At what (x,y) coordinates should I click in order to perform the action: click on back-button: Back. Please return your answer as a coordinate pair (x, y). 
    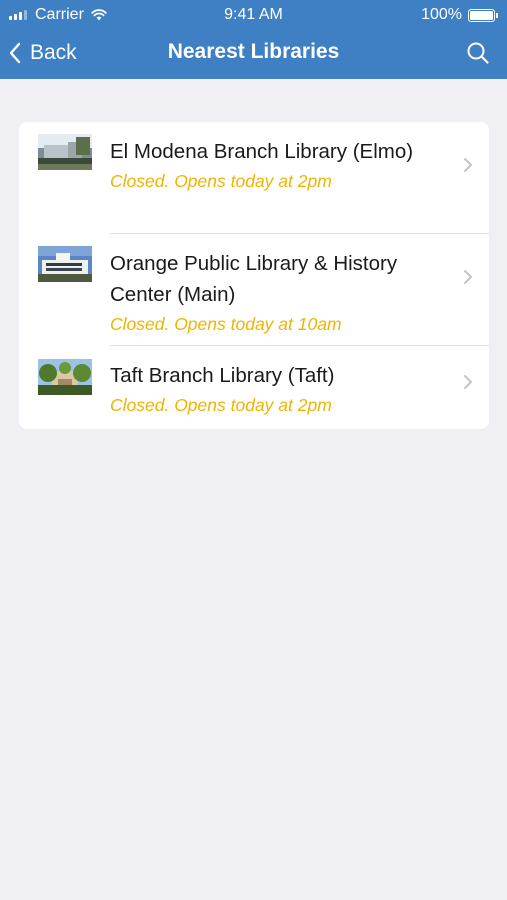
    Looking at the image, I should click on (42, 53).